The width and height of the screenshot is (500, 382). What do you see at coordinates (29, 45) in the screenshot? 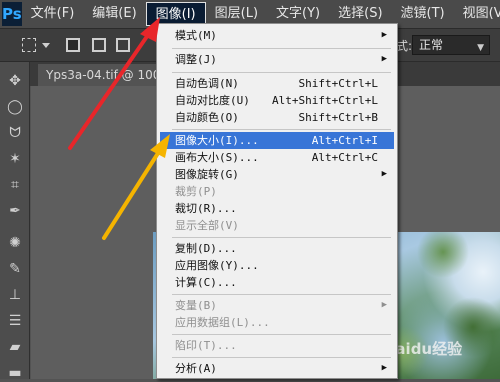
I see `rectangular-marquee-icon` at bounding box center [29, 45].